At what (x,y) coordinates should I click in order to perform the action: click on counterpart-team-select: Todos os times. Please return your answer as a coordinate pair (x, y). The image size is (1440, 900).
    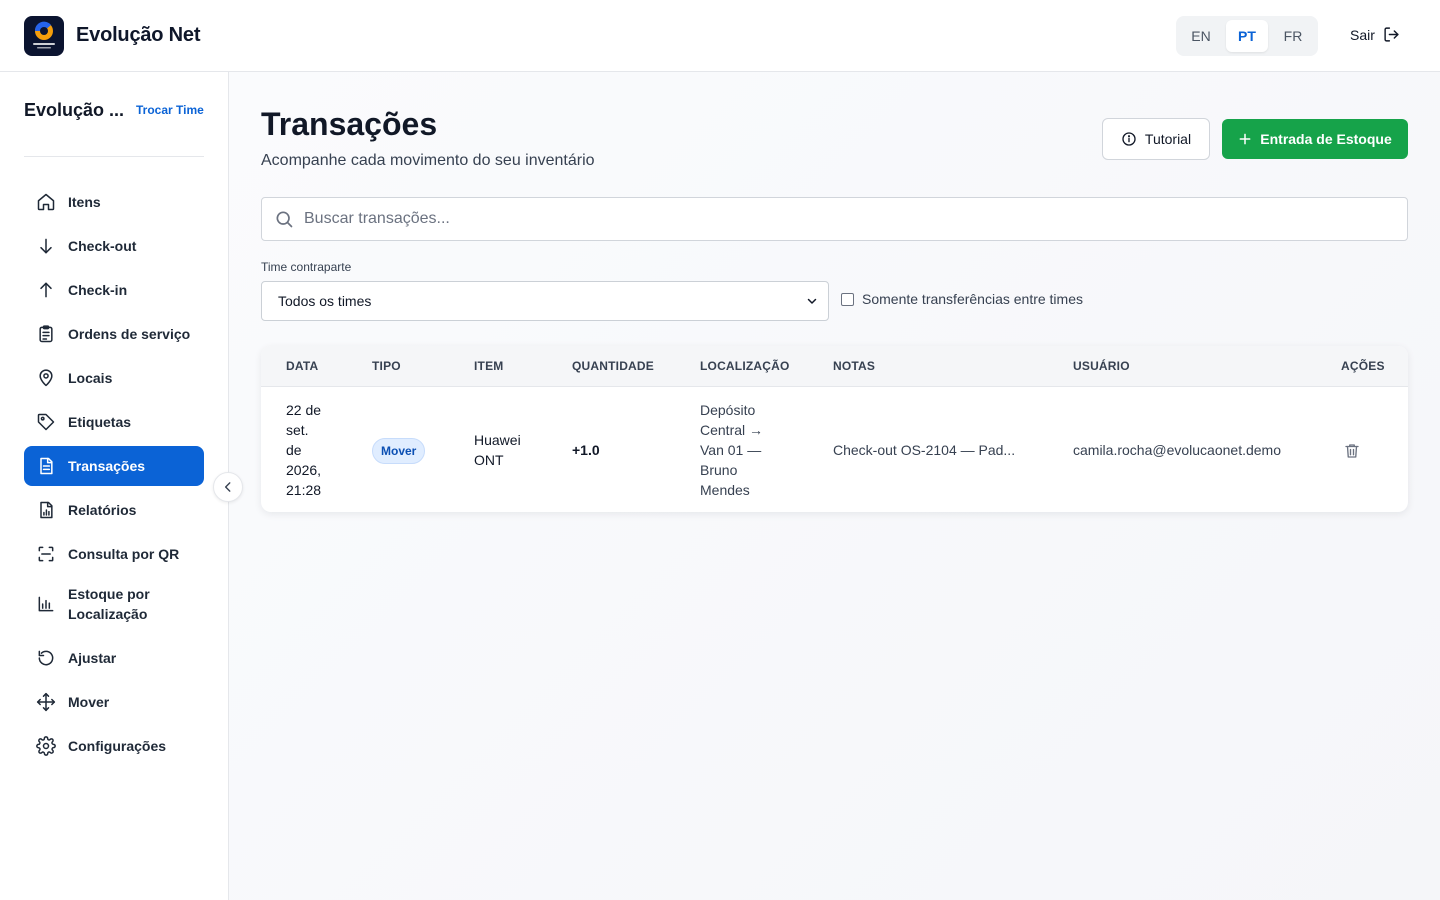
    Looking at the image, I should click on (545, 301).